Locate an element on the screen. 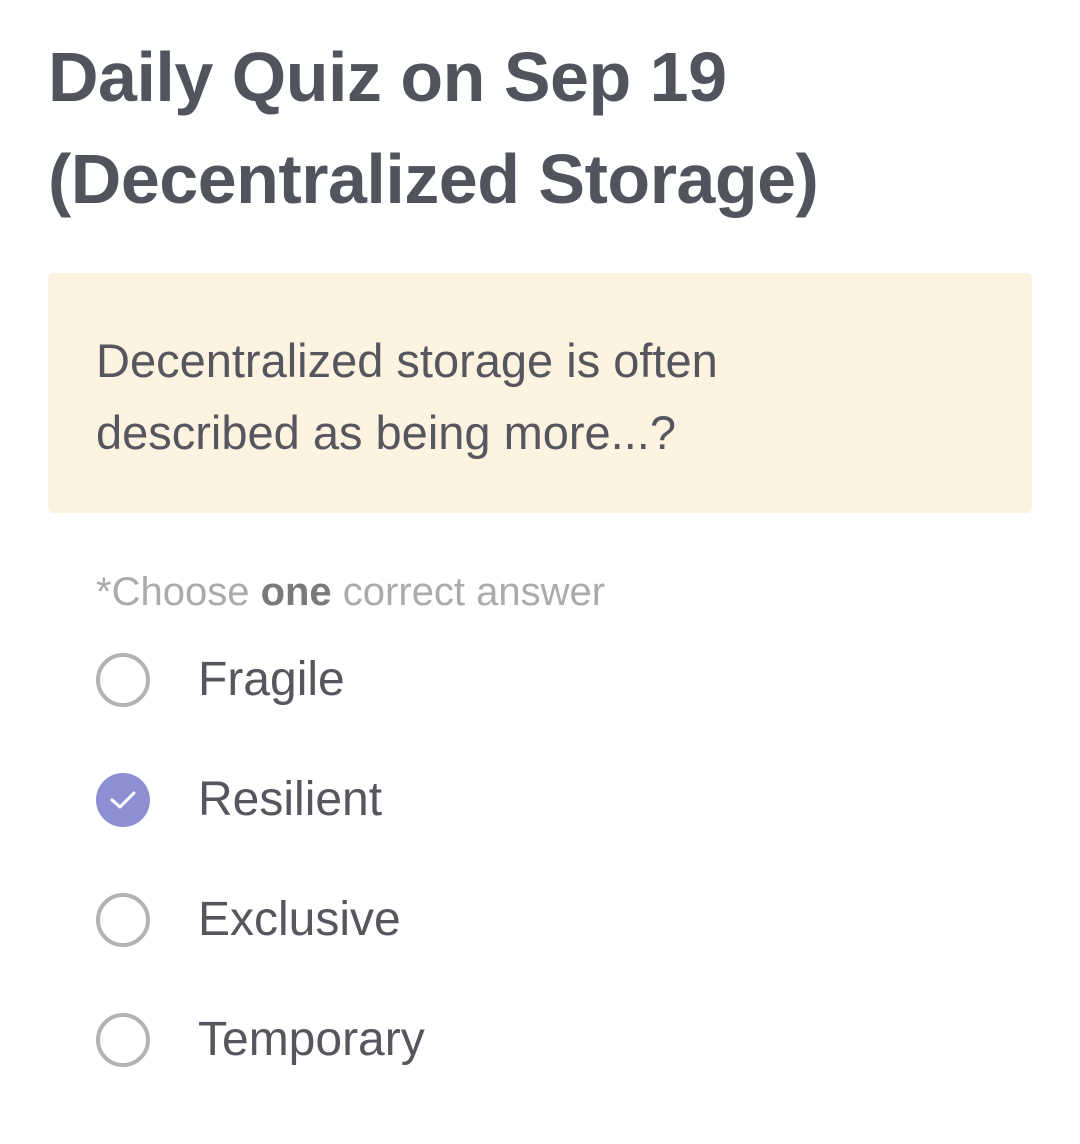 The width and height of the screenshot is (1080, 1144). checkmark-icon is located at coordinates (123, 800).